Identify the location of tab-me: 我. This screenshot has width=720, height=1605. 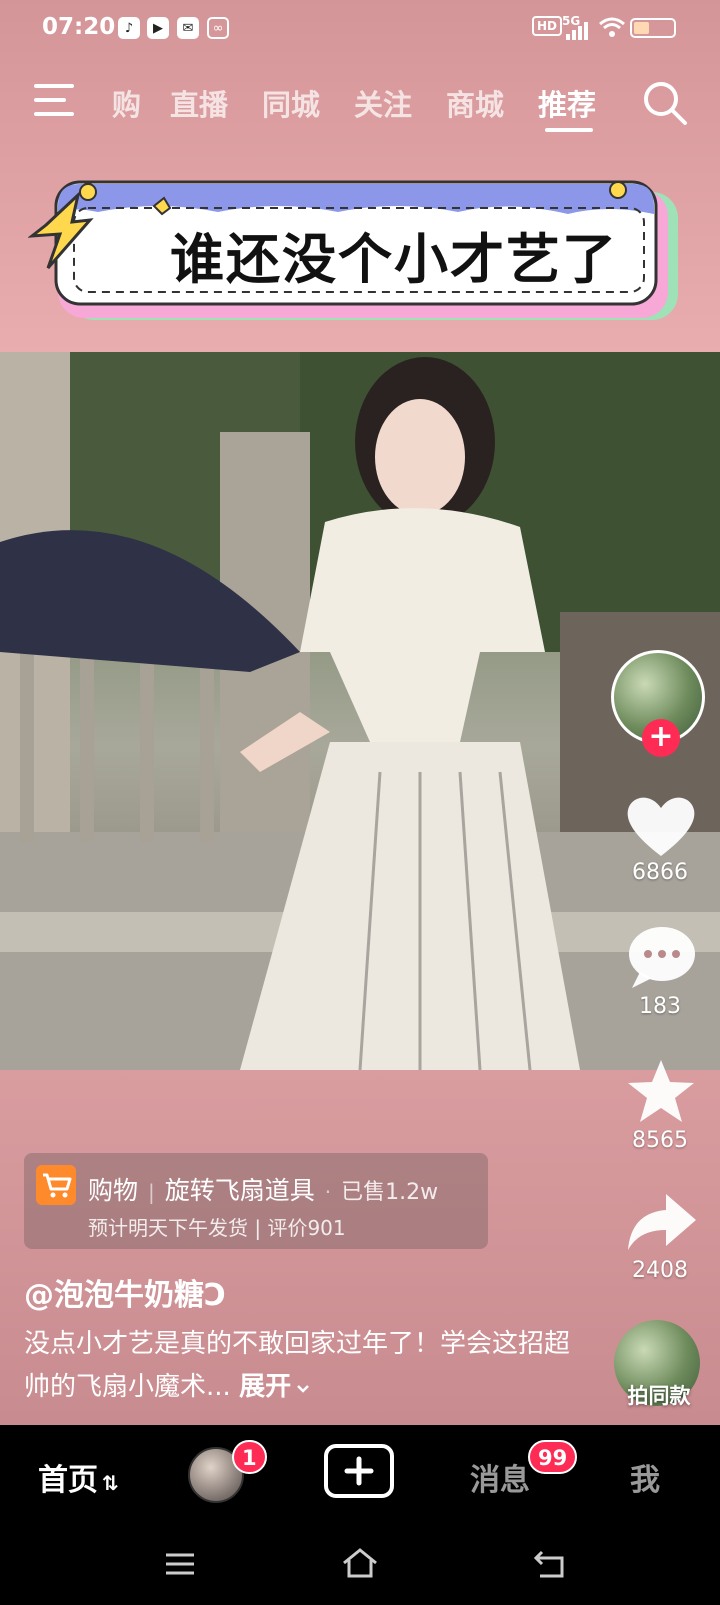
(645, 1477).